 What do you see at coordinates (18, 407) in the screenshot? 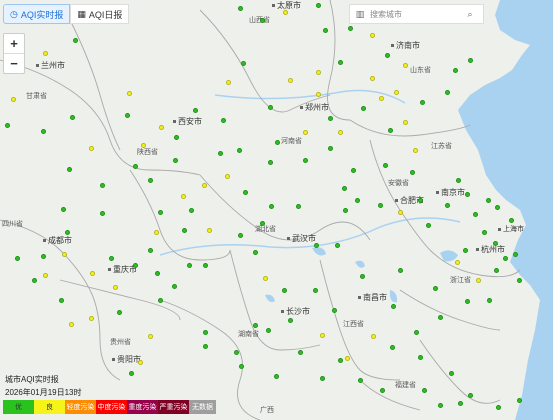
I see `legend-level-excellent: 优` at bounding box center [18, 407].